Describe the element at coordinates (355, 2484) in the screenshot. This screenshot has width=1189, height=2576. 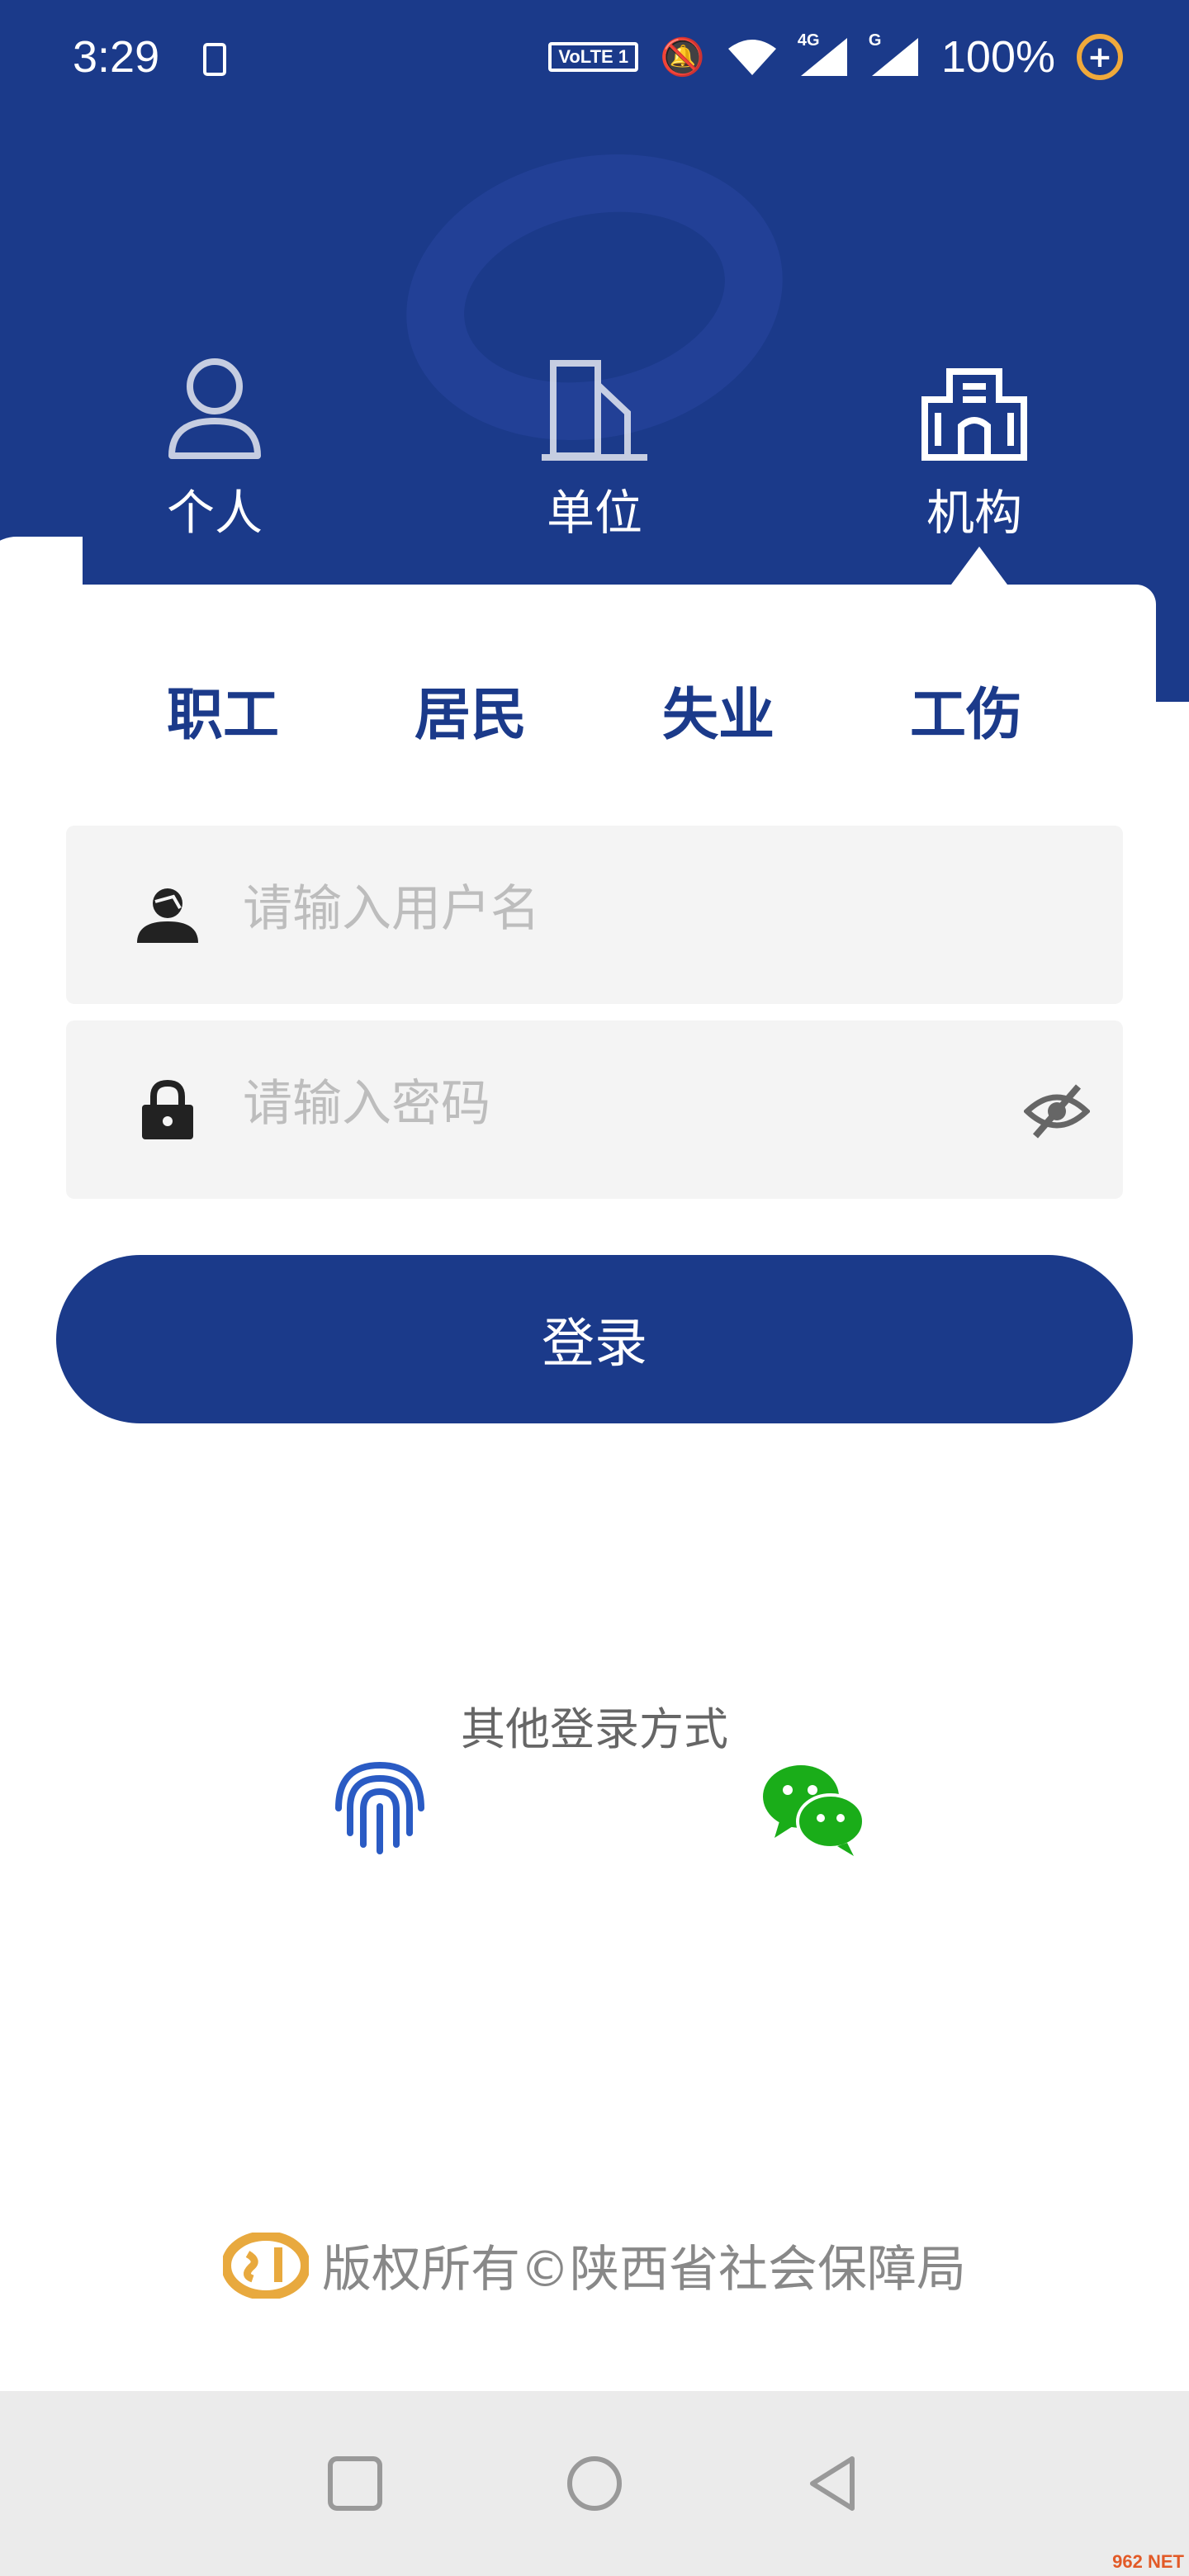
I see `recent-apps-icon` at that location.